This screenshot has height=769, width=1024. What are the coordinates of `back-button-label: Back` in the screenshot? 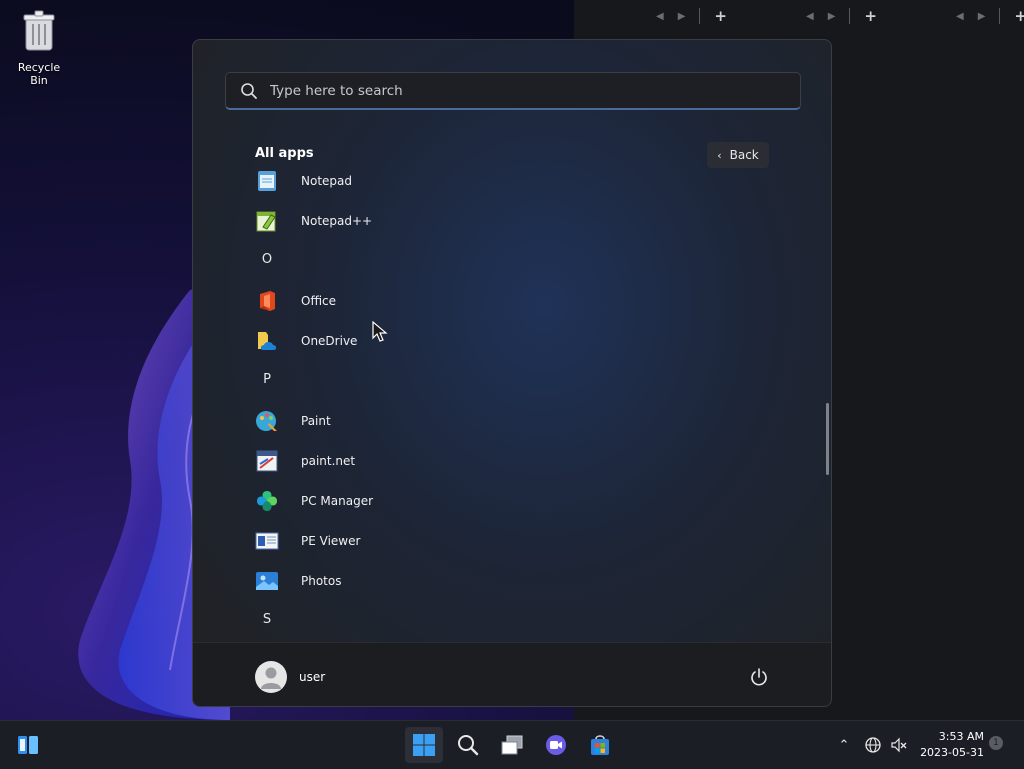 It's located at (744, 155).